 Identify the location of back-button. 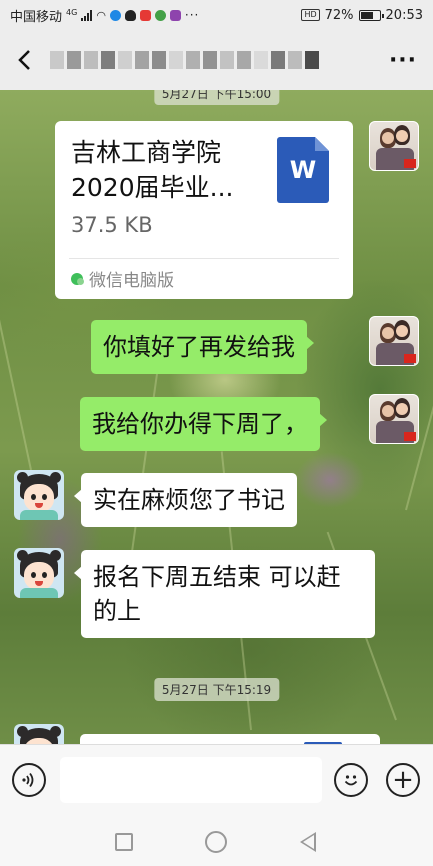
(25, 60).